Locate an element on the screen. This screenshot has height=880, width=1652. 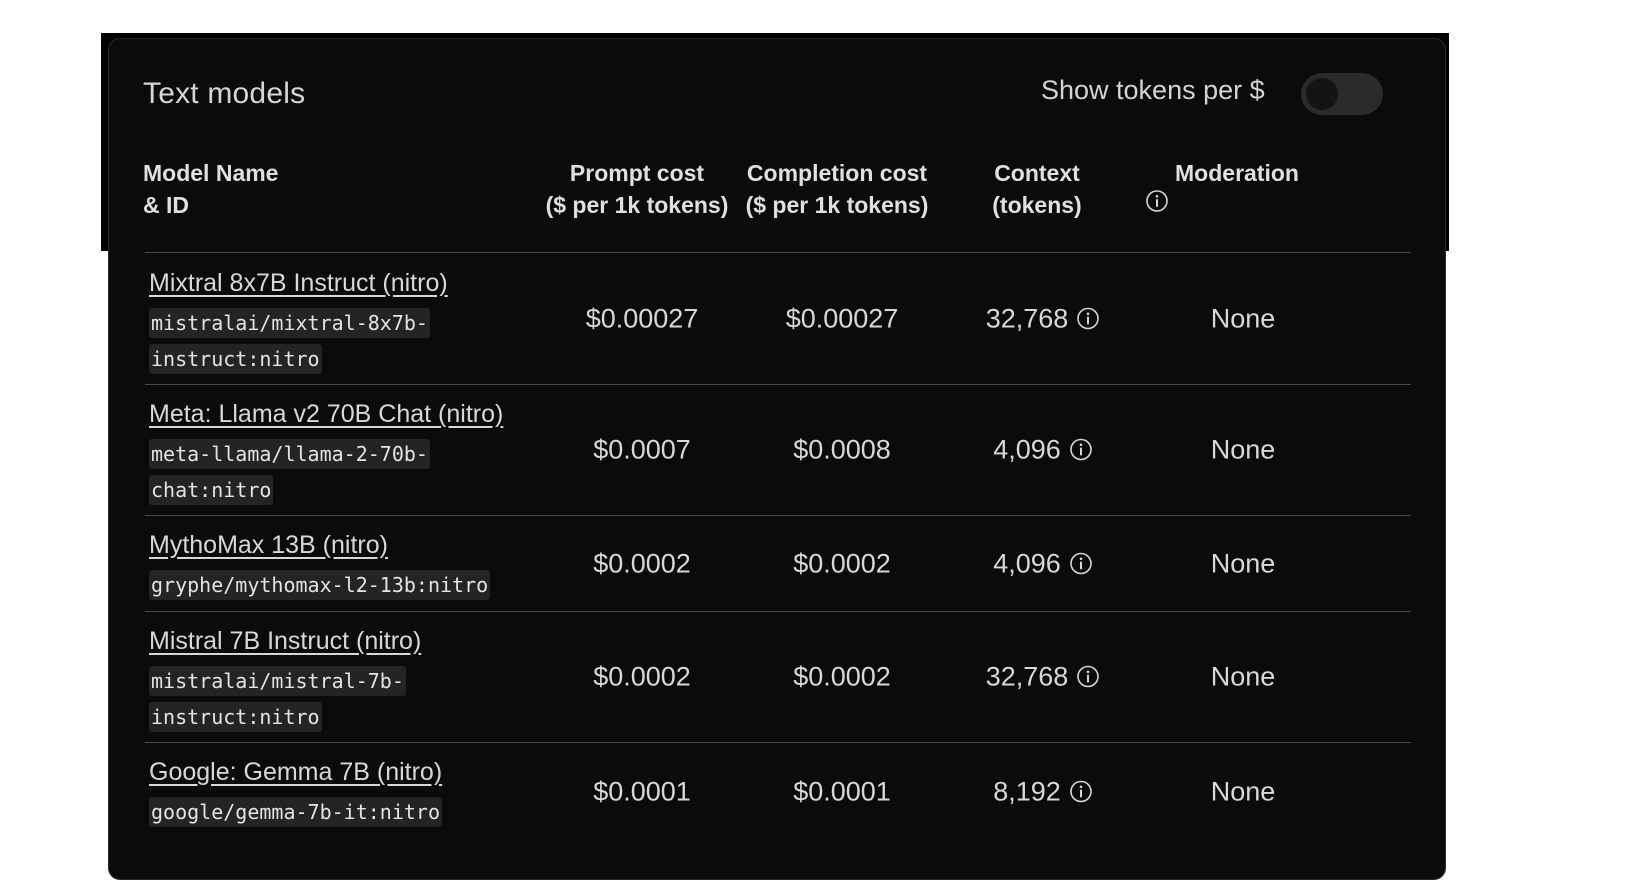
column-header-prompt-line1: Prompt cost is located at coordinates (637, 173).